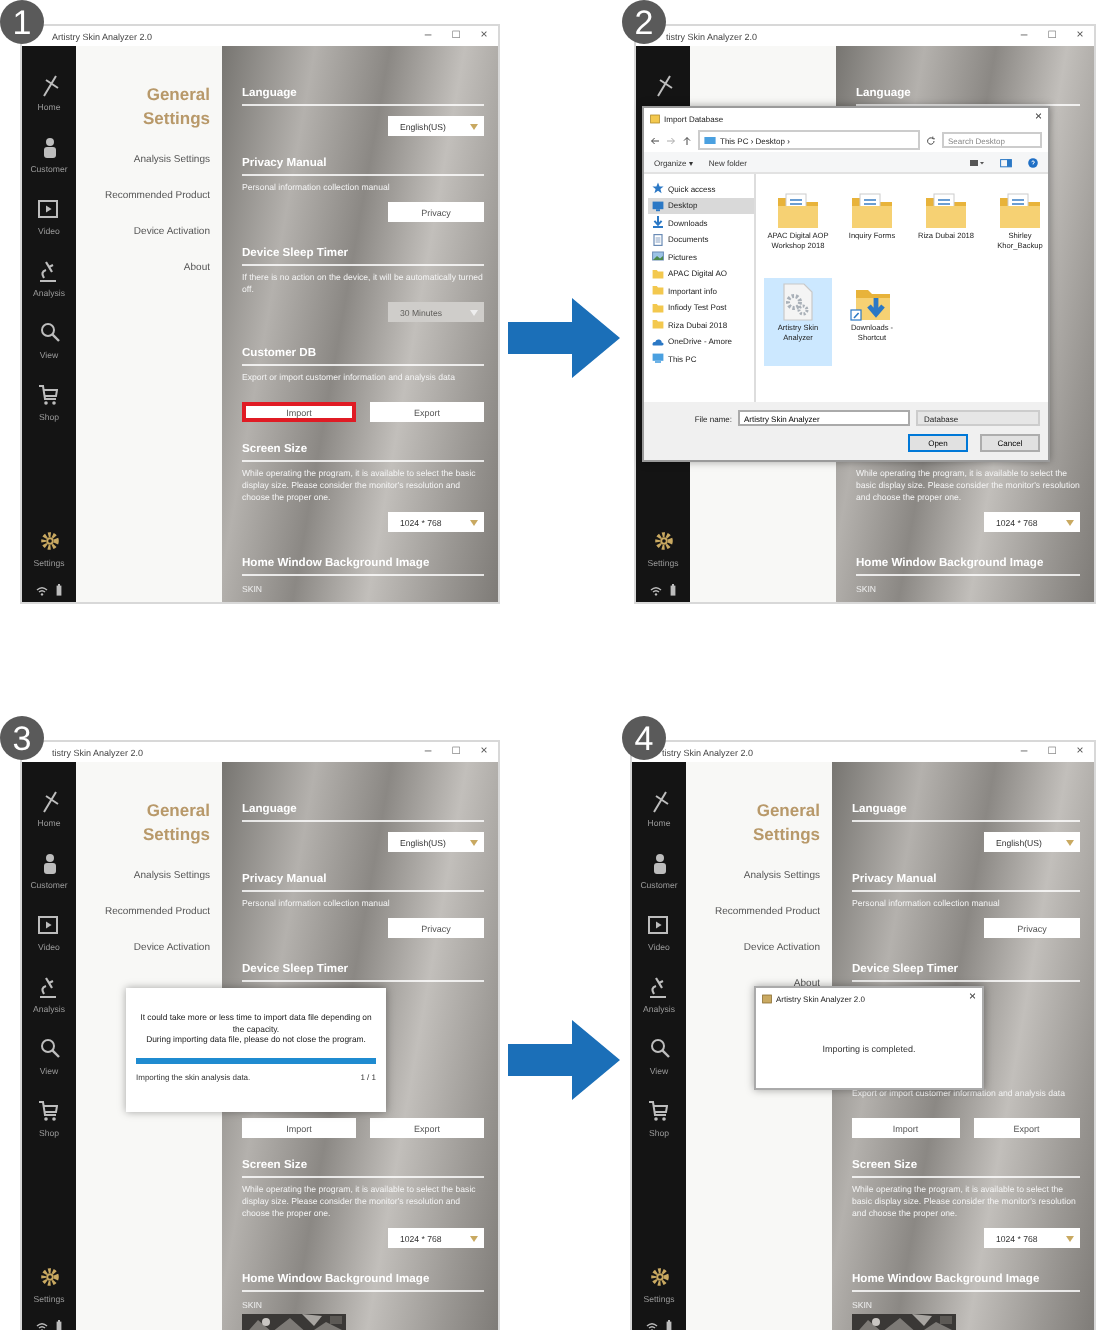 The image size is (1096, 1330). Describe the element at coordinates (767, 998) in the screenshot. I see `app-icon` at that location.